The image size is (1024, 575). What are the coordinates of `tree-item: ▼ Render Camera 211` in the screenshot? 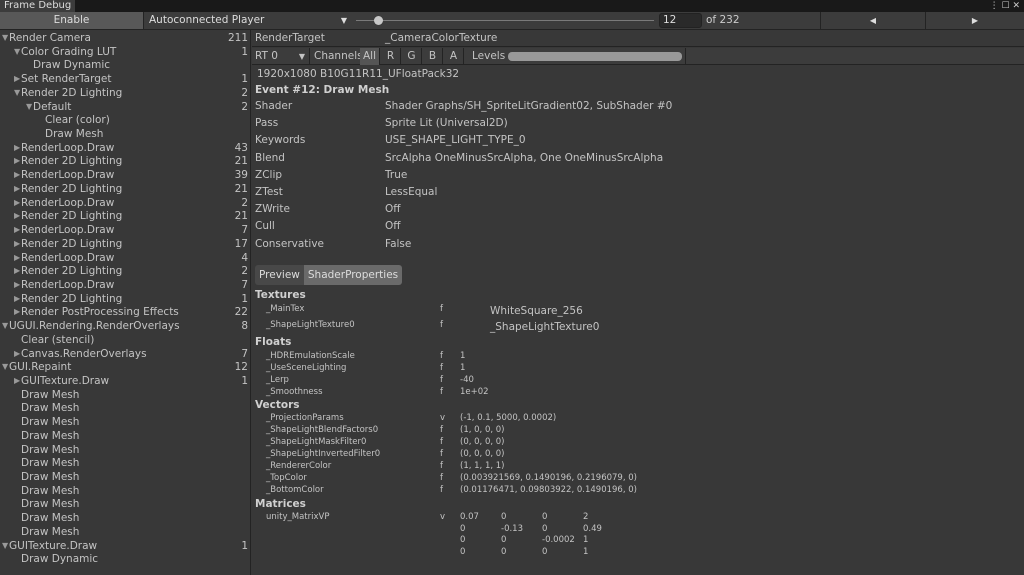 It's located at (125, 38).